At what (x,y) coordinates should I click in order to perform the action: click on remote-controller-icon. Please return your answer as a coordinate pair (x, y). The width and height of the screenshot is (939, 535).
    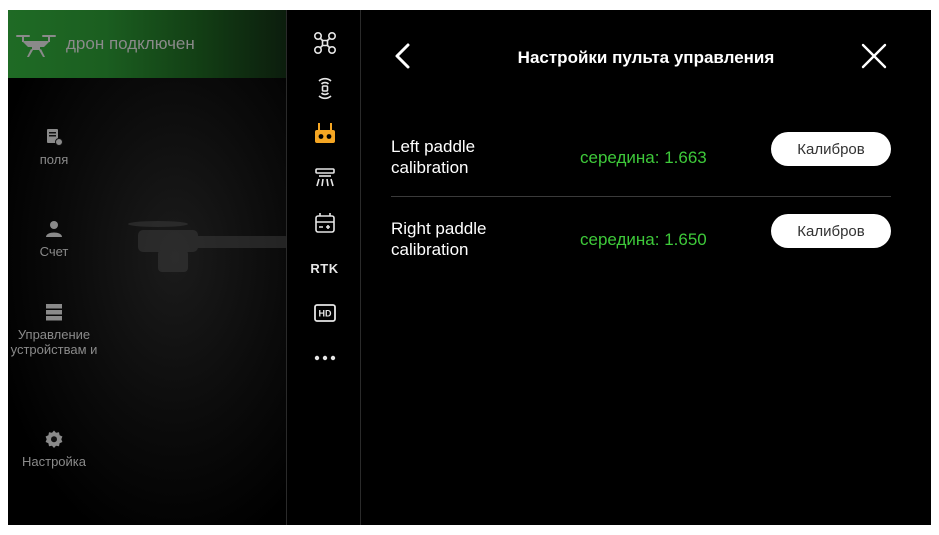
    Looking at the image, I should click on (324, 133).